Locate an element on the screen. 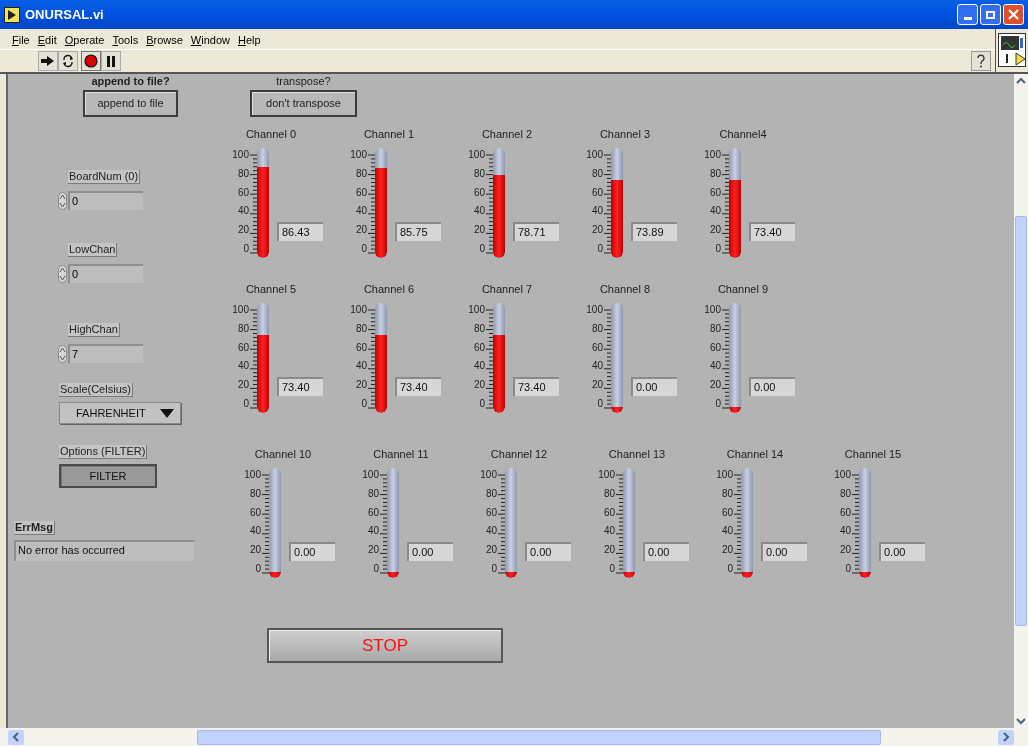  channel-label: Channel 10 is located at coordinates (283, 454).